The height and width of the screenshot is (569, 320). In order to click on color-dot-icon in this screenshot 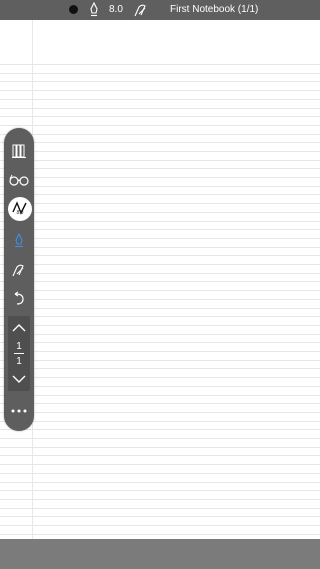, I will do `click(73, 9)`.